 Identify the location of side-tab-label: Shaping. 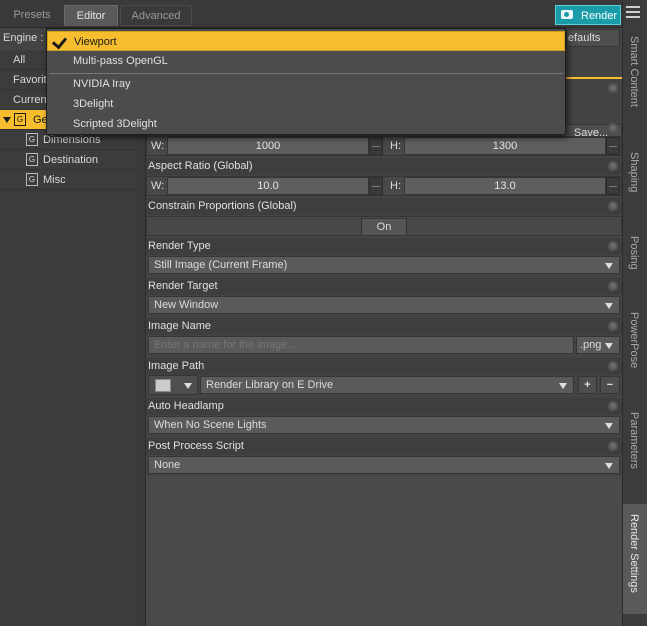
(634, 172).